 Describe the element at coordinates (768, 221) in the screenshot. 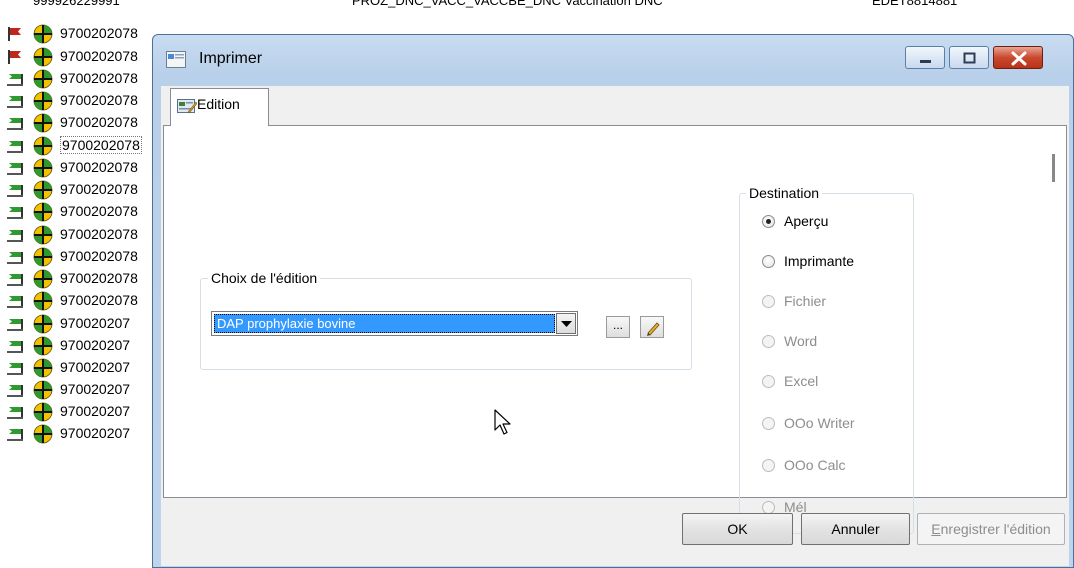

I see `radio-dot` at that location.